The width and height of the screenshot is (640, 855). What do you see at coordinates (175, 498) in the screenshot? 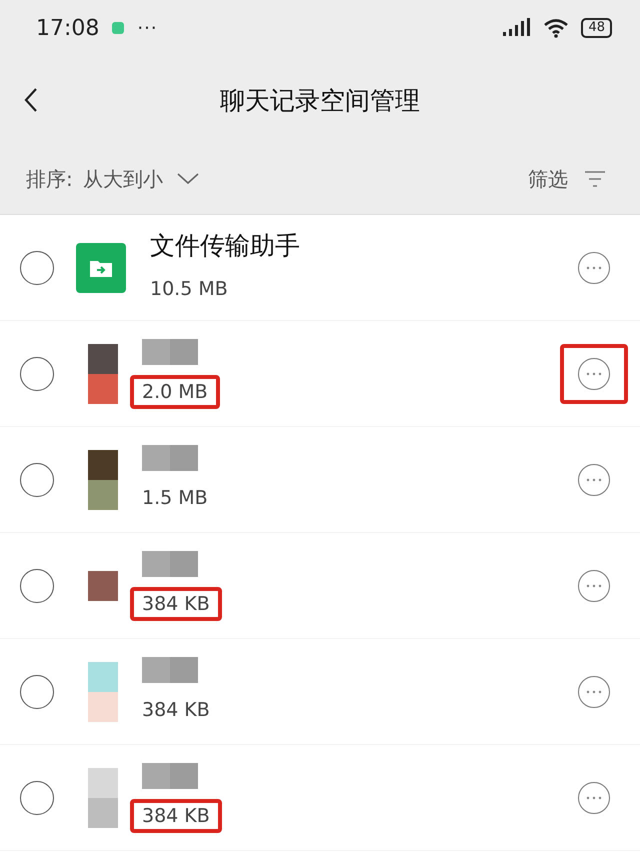
I see `chat-size: 1.5 MB` at bounding box center [175, 498].